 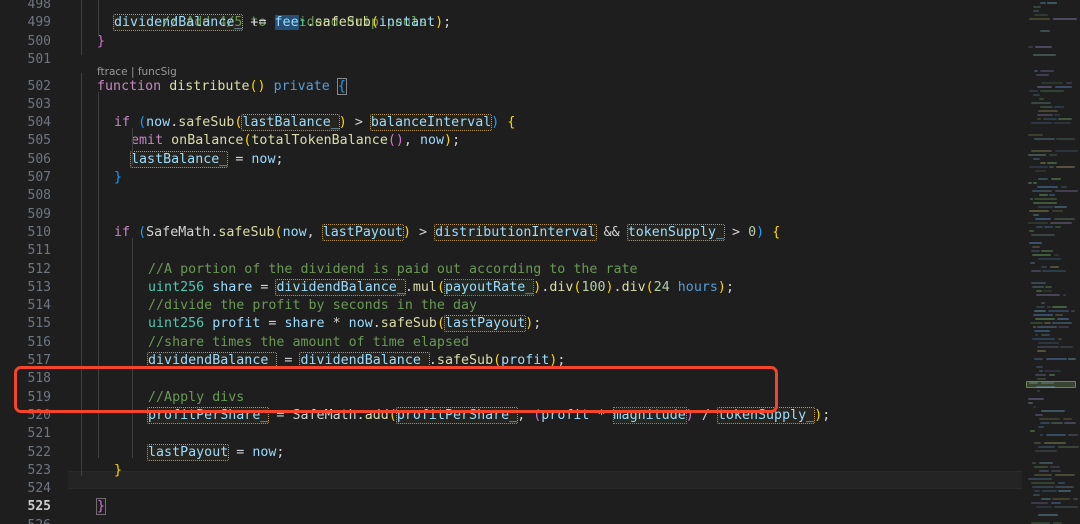 What do you see at coordinates (593, 287) in the screenshot?
I see `token-number-100: 100` at bounding box center [593, 287].